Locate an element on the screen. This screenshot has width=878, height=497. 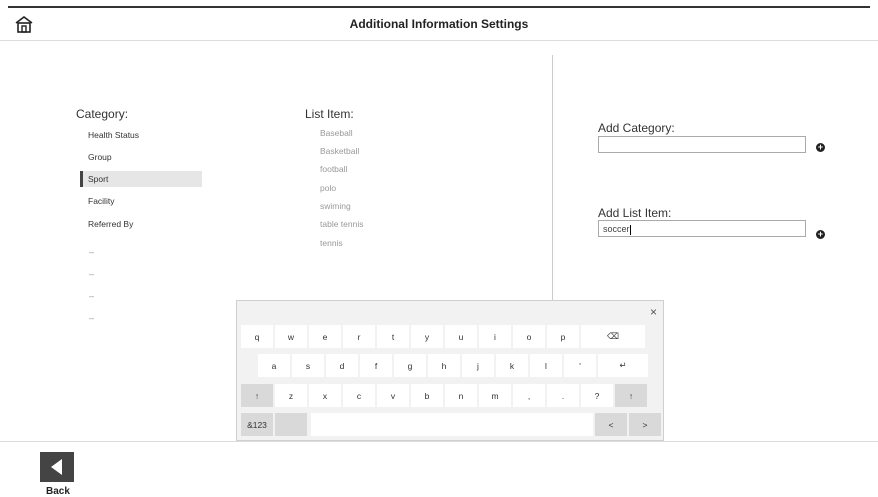
list-item: Baseball is located at coordinates (336, 133).